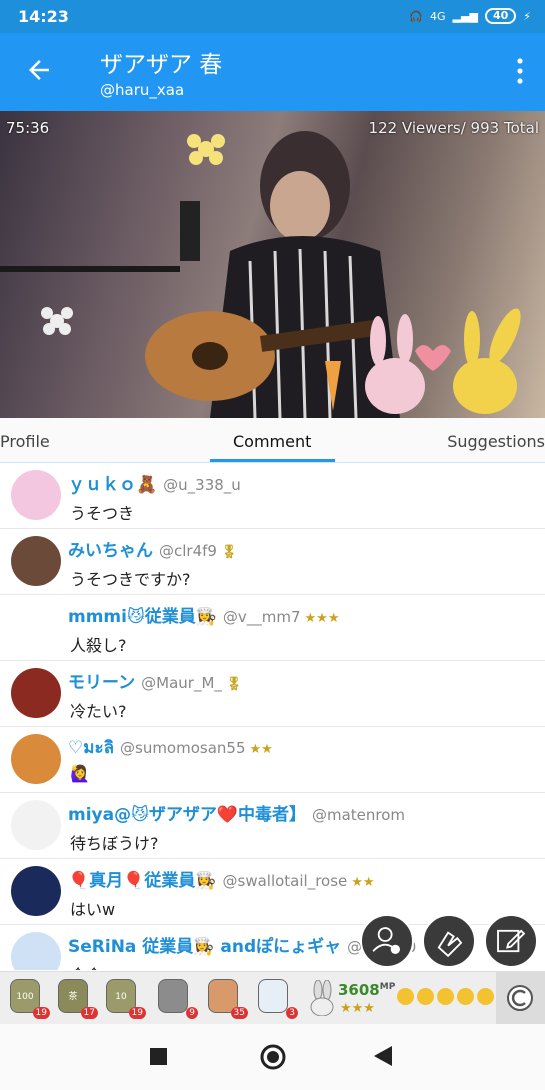  I want to click on comment-handle: @u_338_u, so click(202, 485).